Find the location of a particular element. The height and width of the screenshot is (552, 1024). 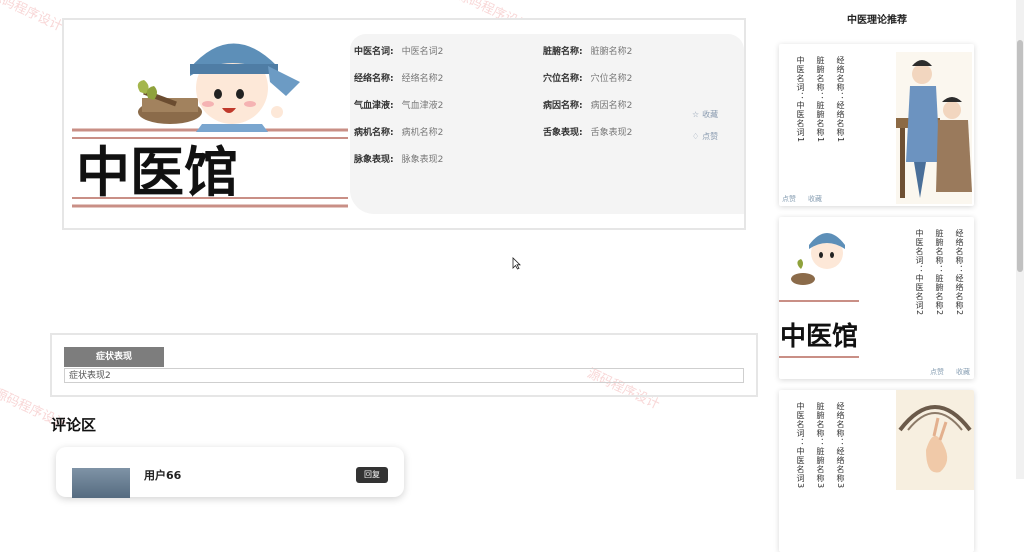

star-icon: ☆ is located at coordinates (696, 114).